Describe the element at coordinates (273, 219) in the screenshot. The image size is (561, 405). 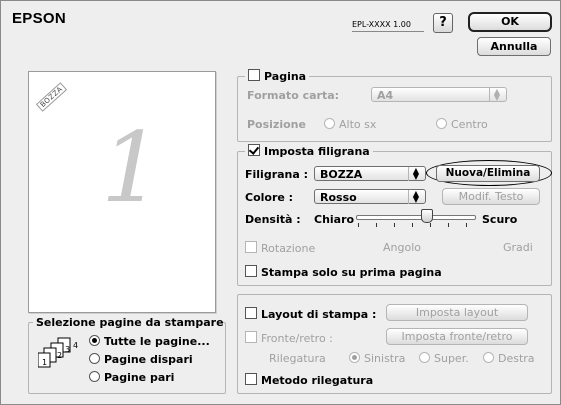
I see `densita-label: Densità :` at that location.